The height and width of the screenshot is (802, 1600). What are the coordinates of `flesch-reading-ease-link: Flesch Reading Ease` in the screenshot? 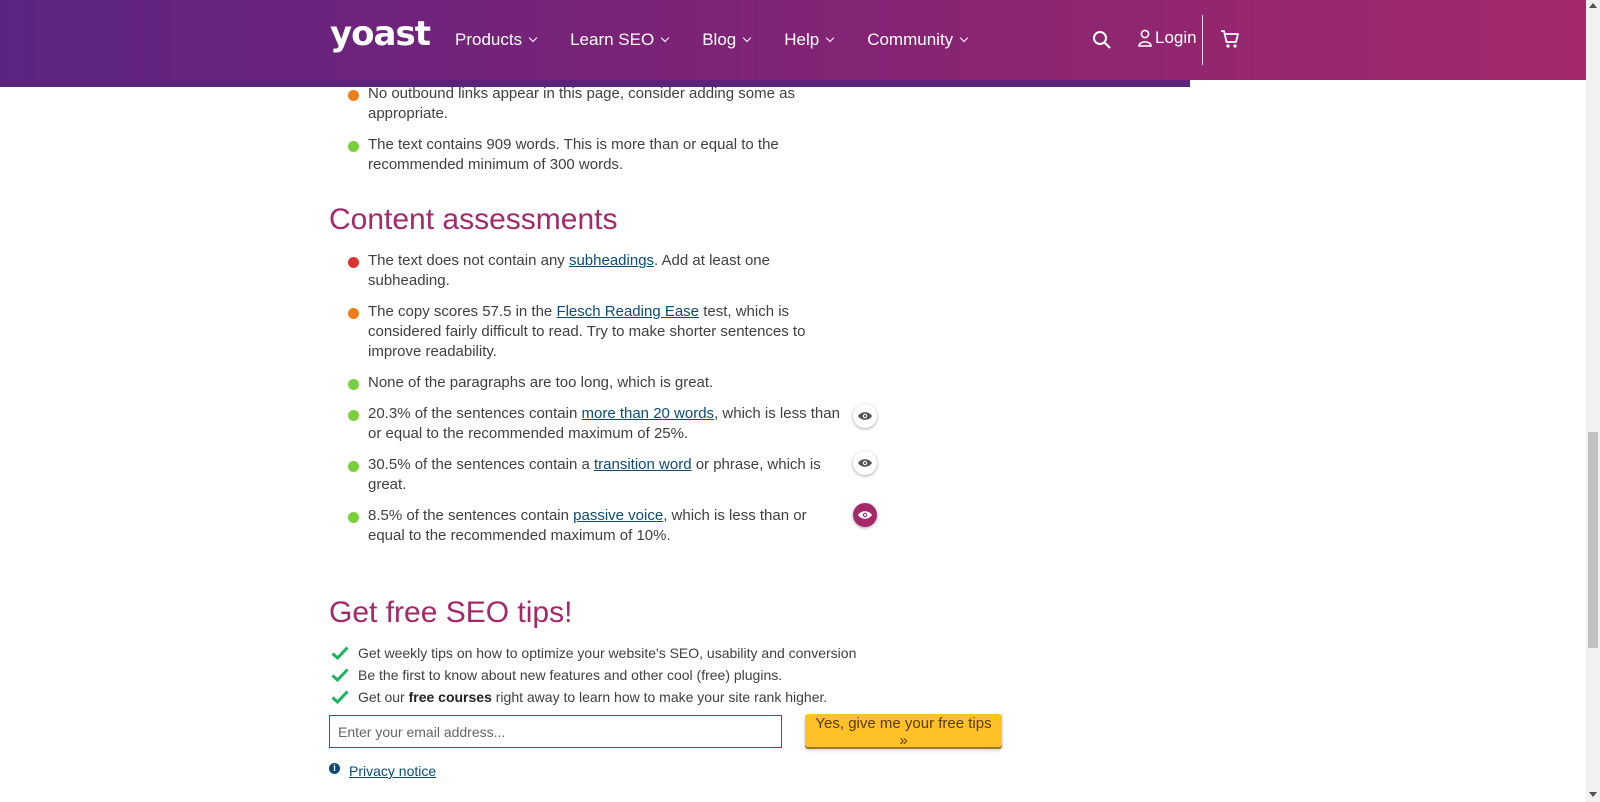 It's located at (627, 311).